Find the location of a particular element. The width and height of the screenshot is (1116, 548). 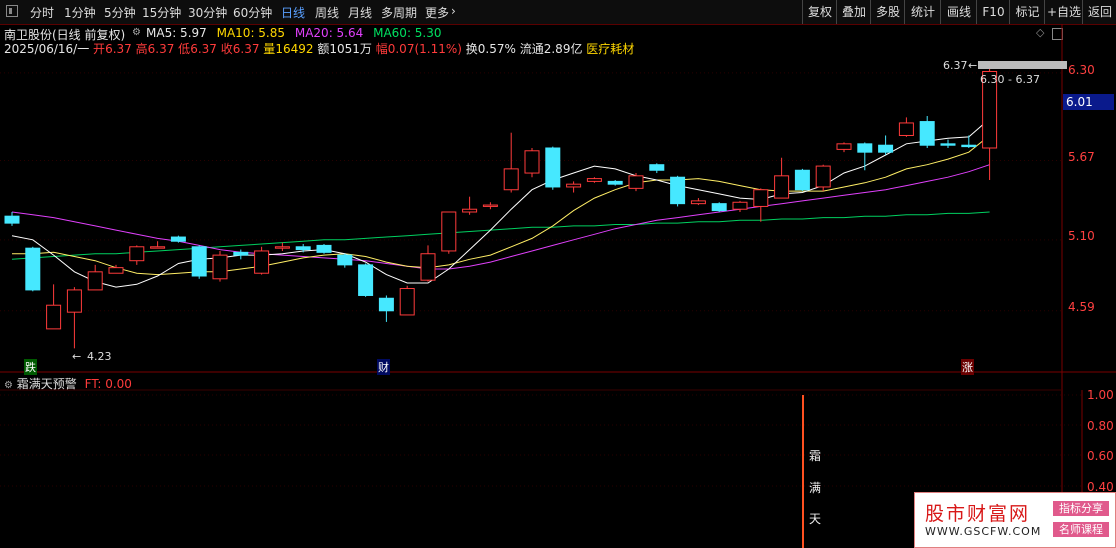

indicator-header: ⚙ 霜满天预警 FT: 0.00 is located at coordinates (68, 383).